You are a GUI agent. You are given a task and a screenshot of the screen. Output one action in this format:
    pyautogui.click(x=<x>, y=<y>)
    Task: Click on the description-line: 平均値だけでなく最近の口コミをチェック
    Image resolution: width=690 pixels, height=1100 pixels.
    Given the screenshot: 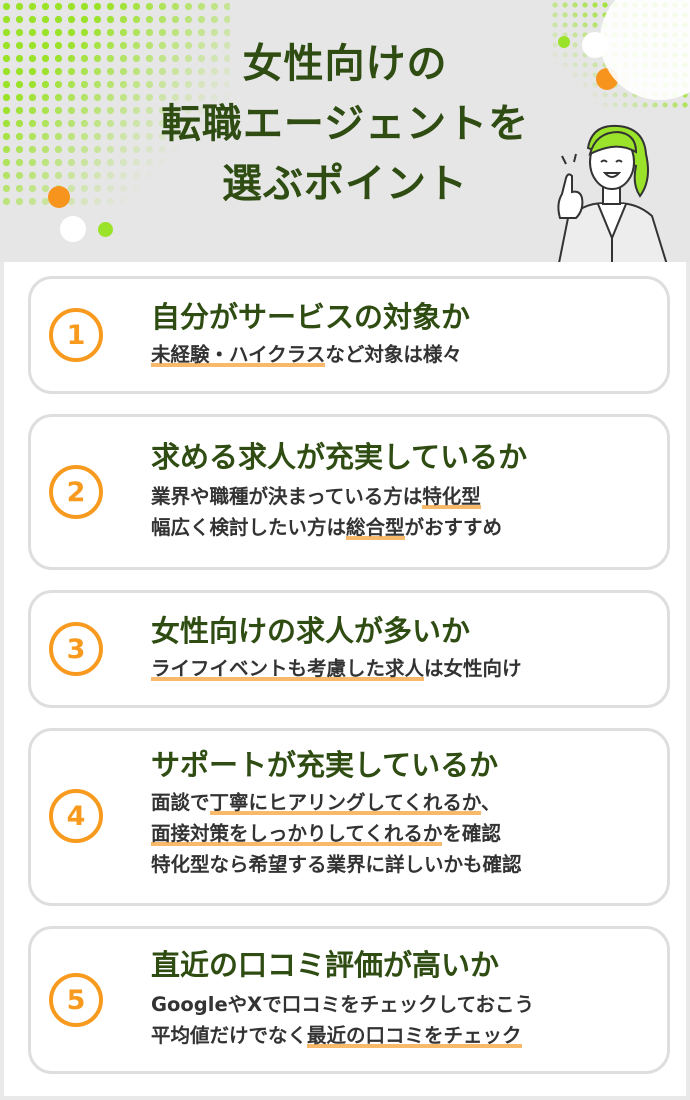 What is the action you would take?
    pyautogui.click(x=342, y=1035)
    